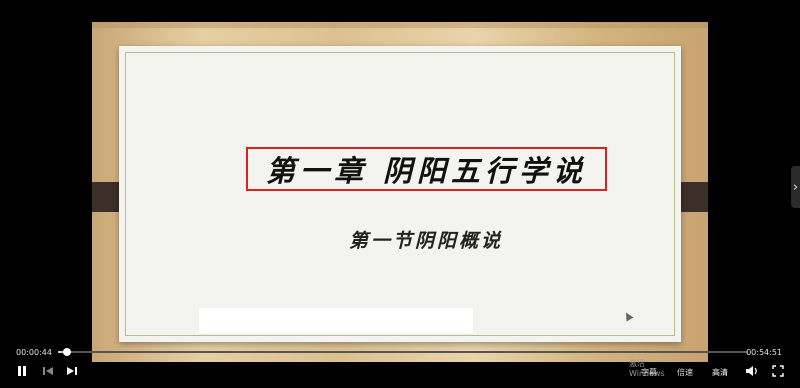 This screenshot has height=388, width=800. Describe the element at coordinates (426, 241) in the screenshot. I see `slide-subtitle: 第一节阴阳概说` at that location.